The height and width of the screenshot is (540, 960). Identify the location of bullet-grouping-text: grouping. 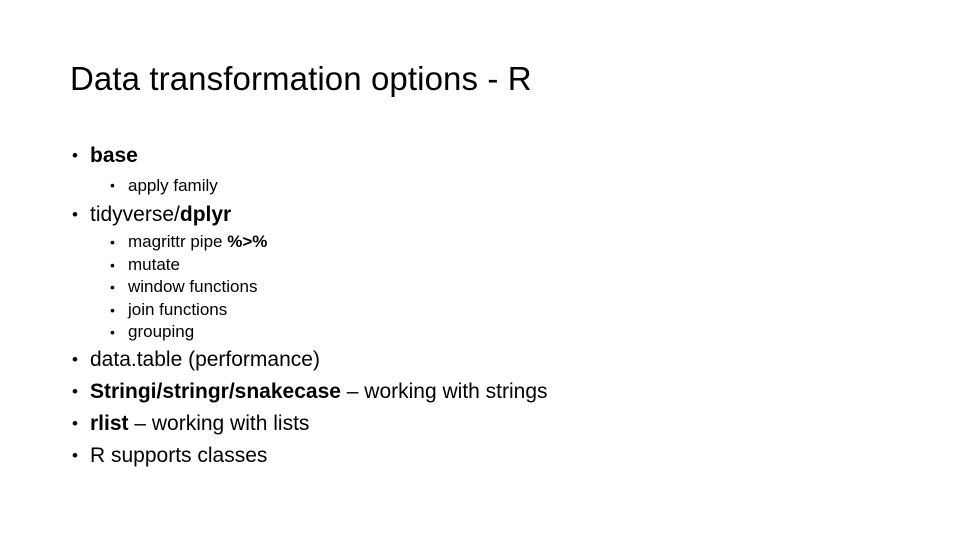
(515, 332).